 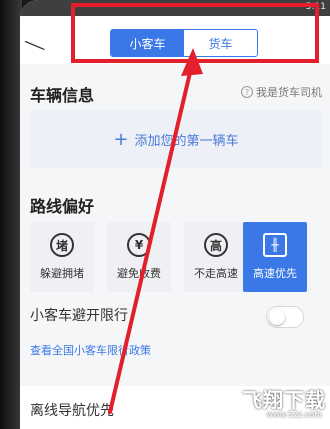 What do you see at coordinates (294, 414) in the screenshot?
I see `watermark-url: www.52z.com` at bounding box center [294, 414].